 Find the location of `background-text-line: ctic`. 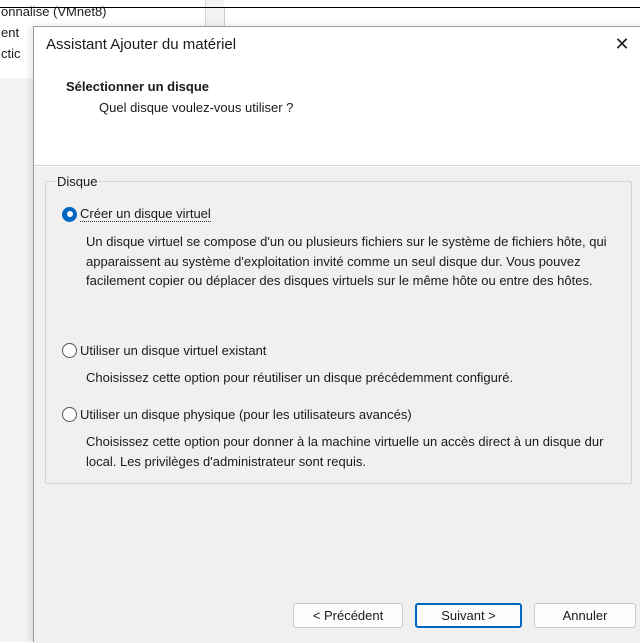

background-text-line: ctic is located at coordinates (11, 53).